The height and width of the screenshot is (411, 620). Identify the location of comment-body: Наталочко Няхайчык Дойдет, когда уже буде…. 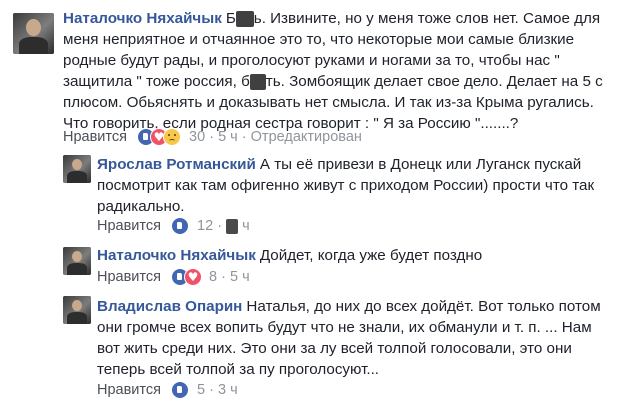
(290, 255).